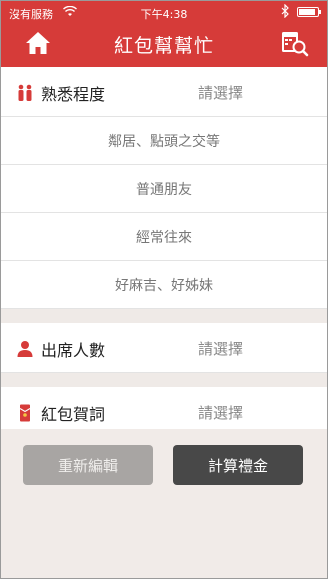 The image size is (328, 579). Describe the element at coordinates (285, 11) in the screenshot. I see `bluetooth-icon` at that location.